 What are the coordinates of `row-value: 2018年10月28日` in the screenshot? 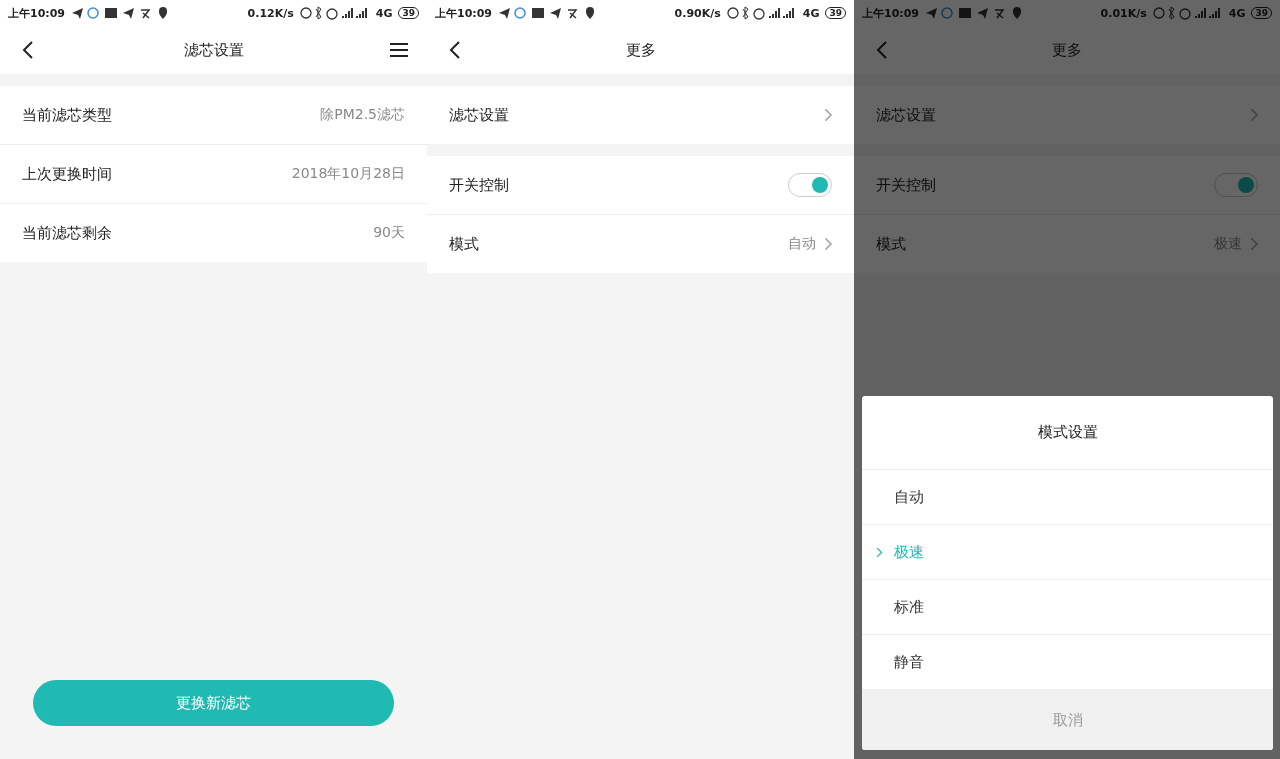 It's located at (348, 174).